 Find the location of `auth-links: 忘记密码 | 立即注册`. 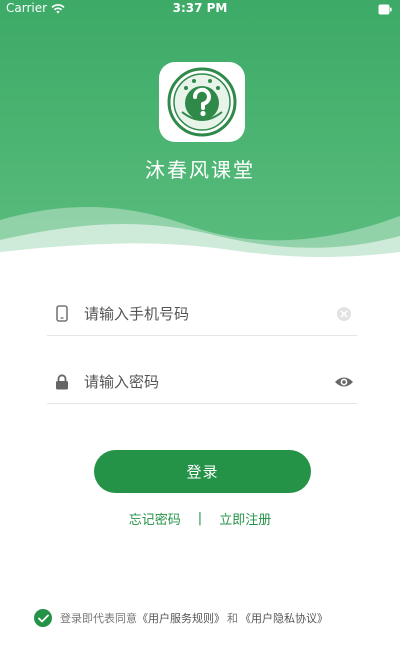

auth-links: 忘记密码 | 立即注册 is located at coordinates (200, 518).